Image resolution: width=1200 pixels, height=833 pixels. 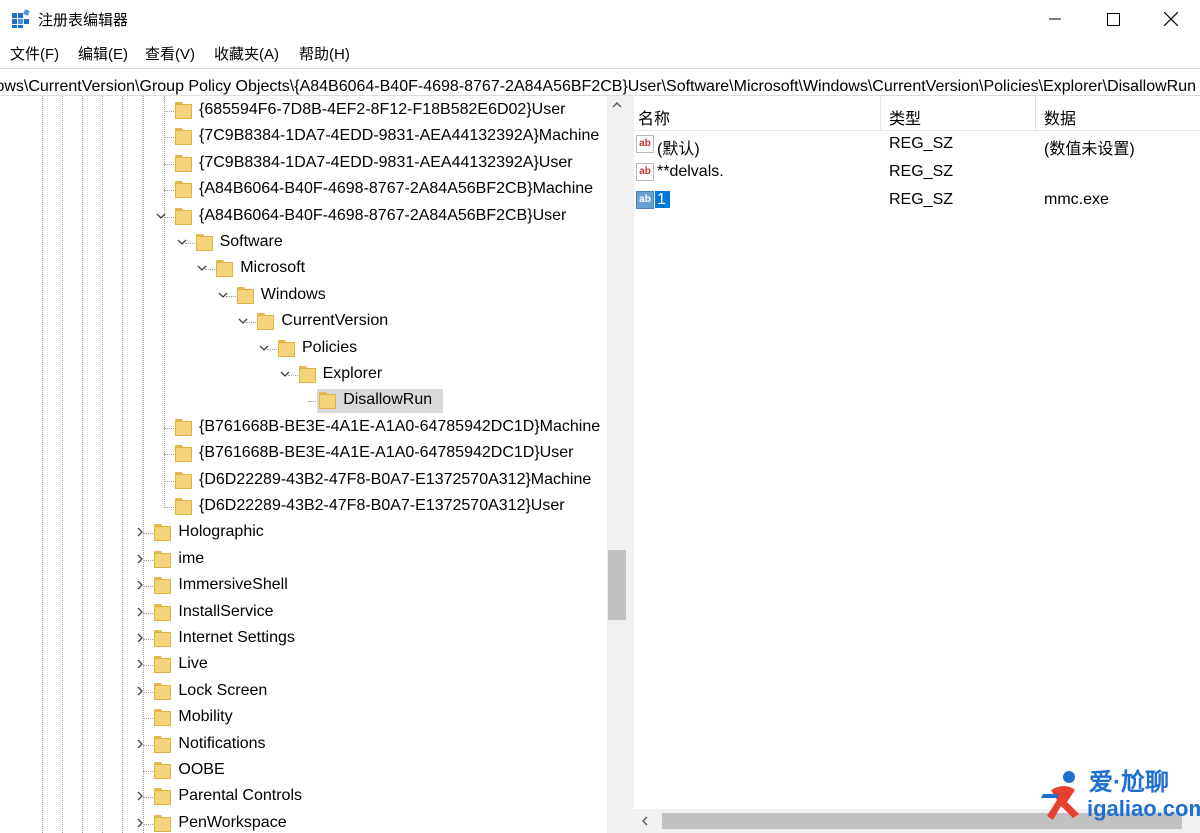 I want to click on maximize-button, so click(x=1113, y=19).